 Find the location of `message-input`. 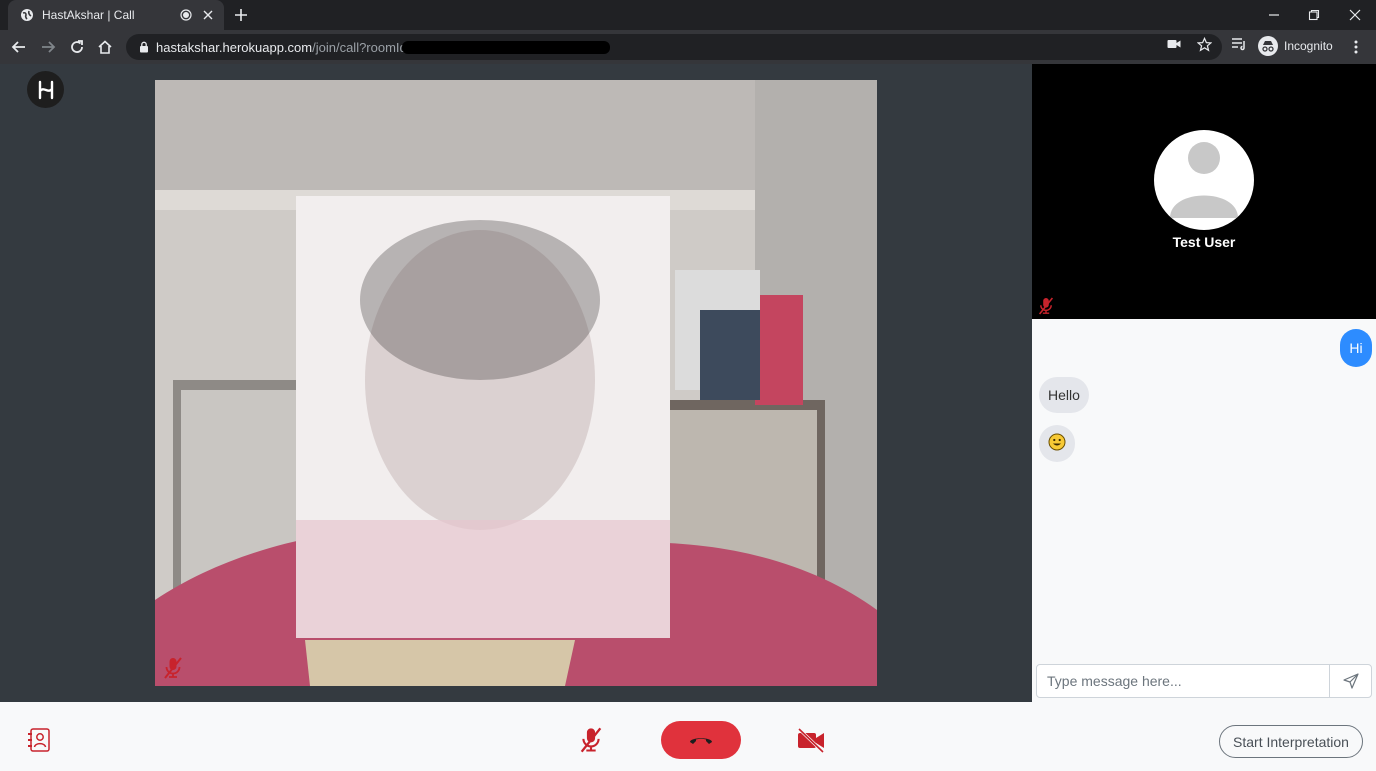

message-input is located at coordinates (1183, 681).